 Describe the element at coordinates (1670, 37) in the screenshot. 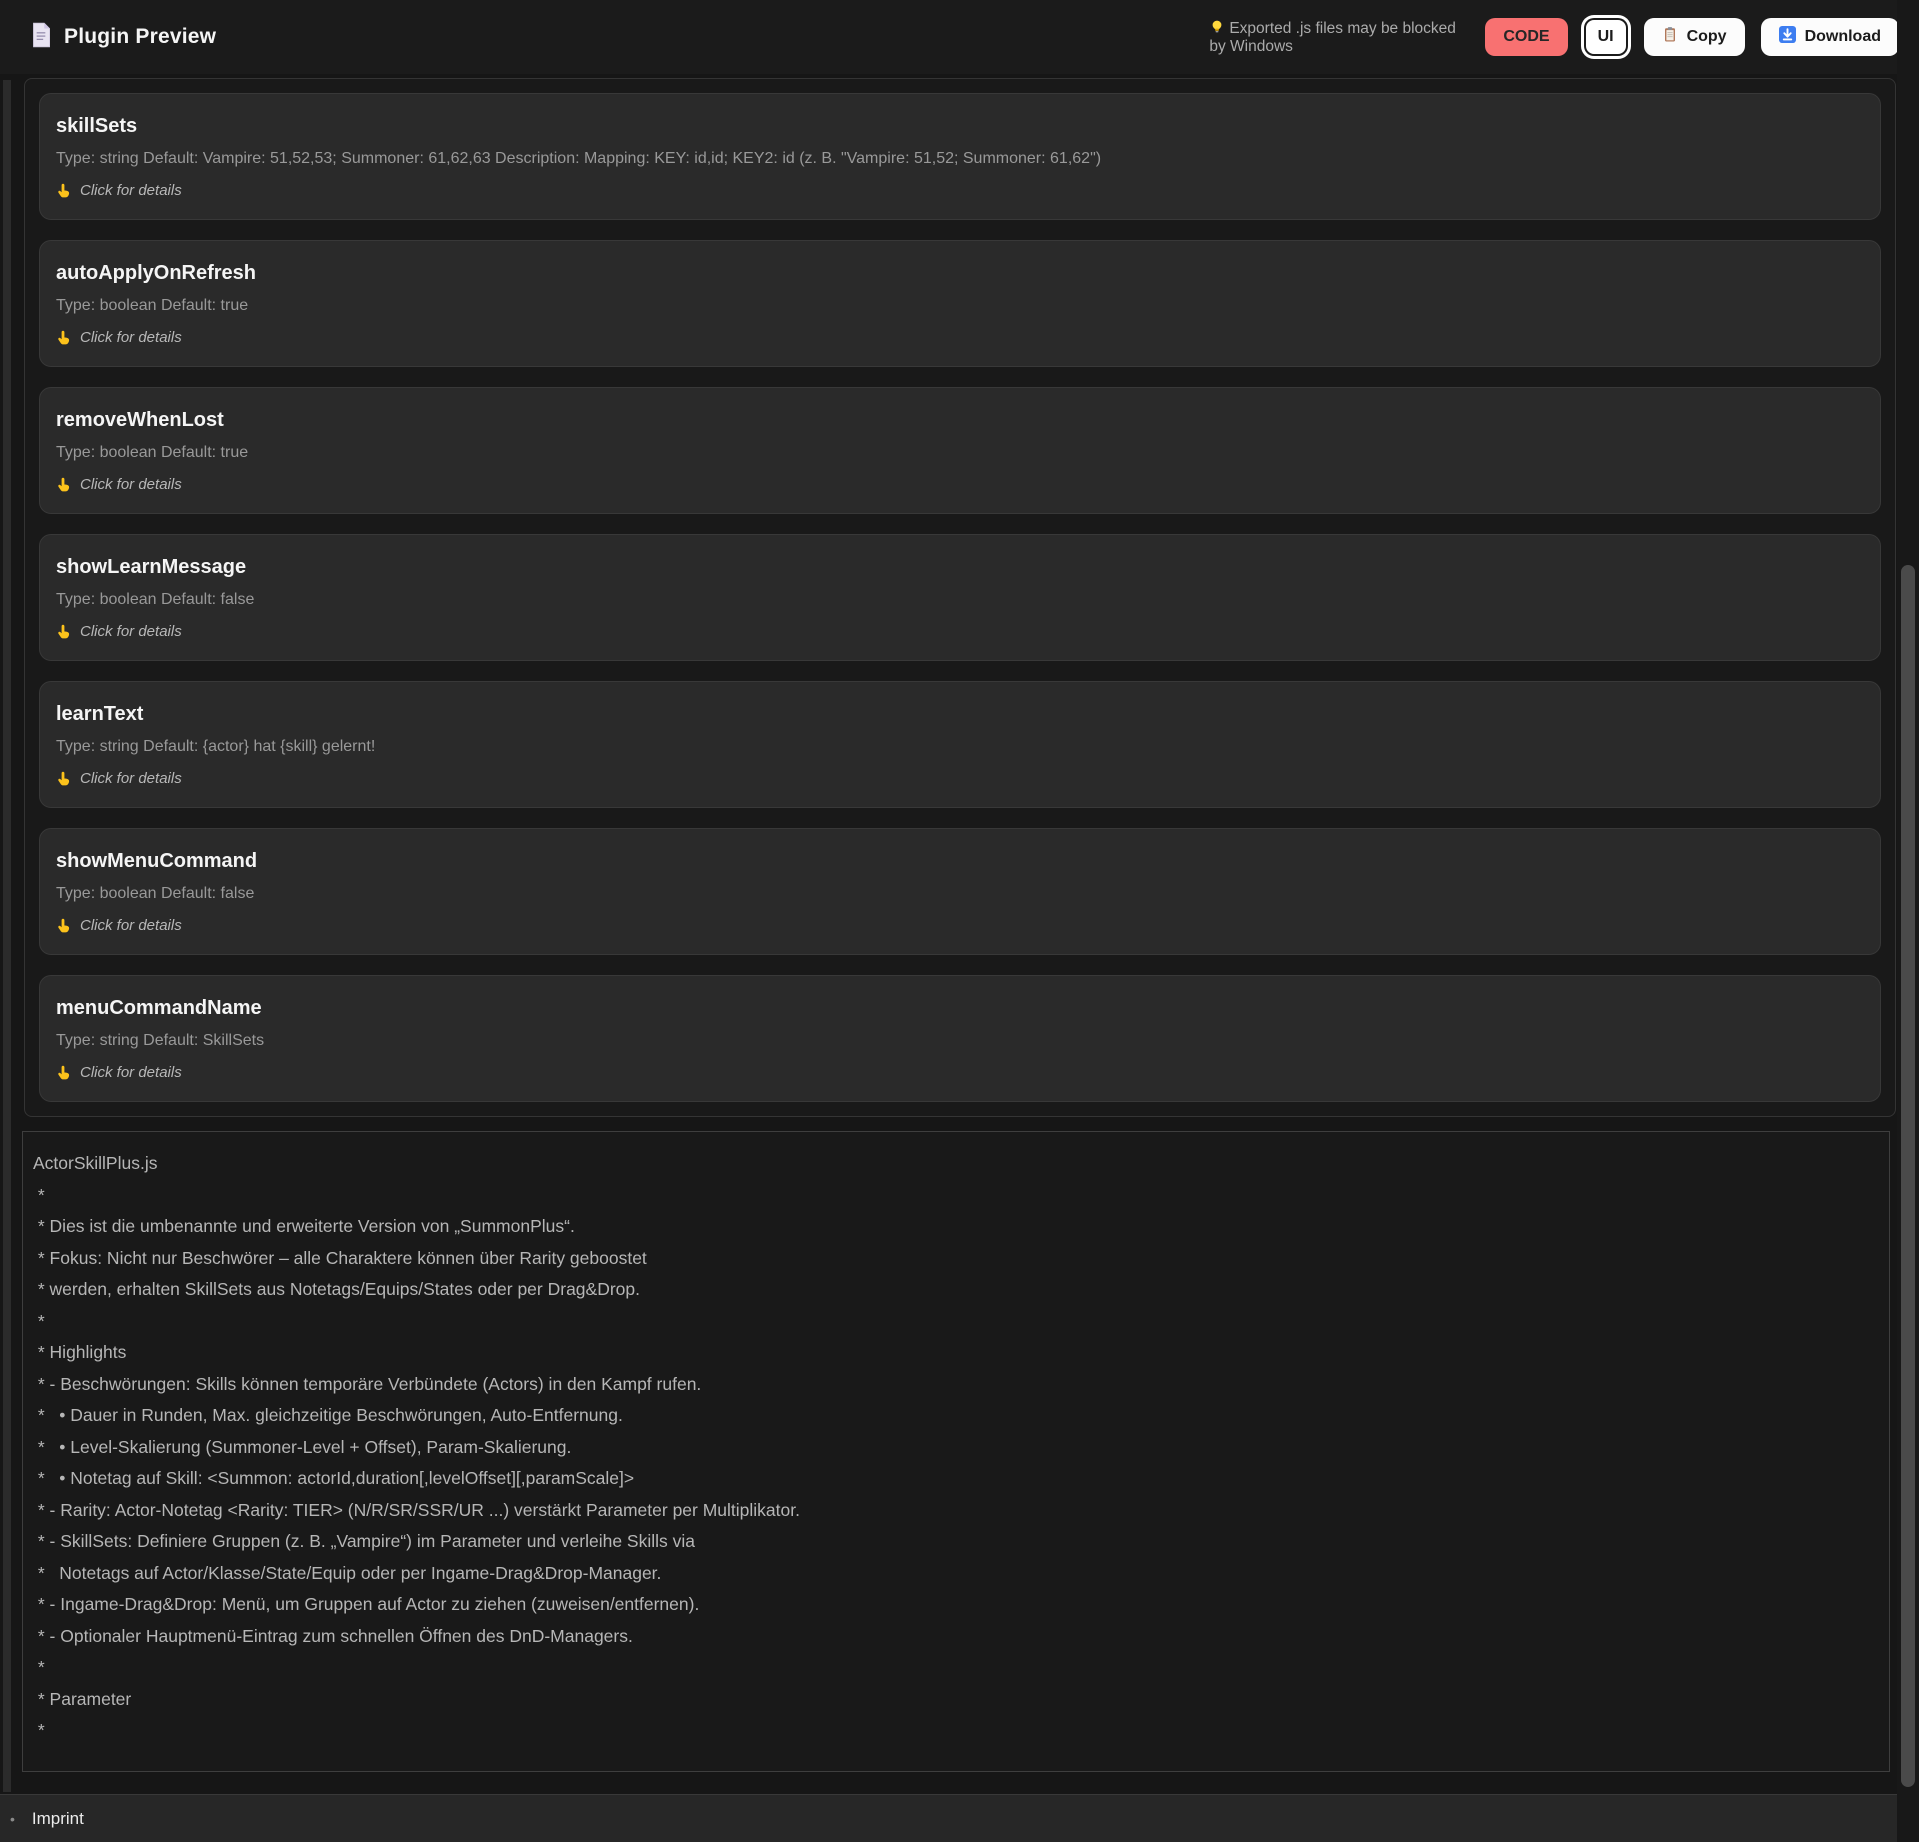

I see `clipboard-icon` at that location.